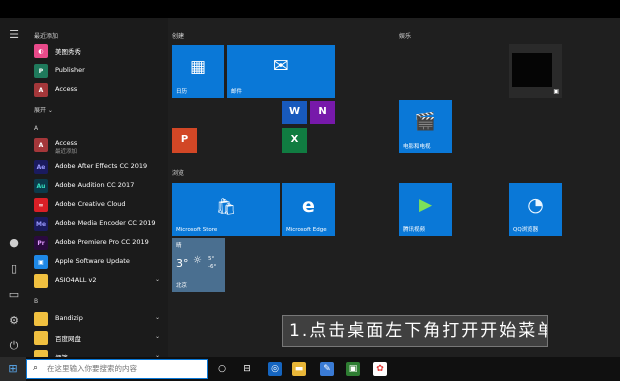 This screenshot has height=381, width=620. Describe the element at coordinates (197, 260) in the screenshot. I see `weather-sun-icon: ☼` at that location.